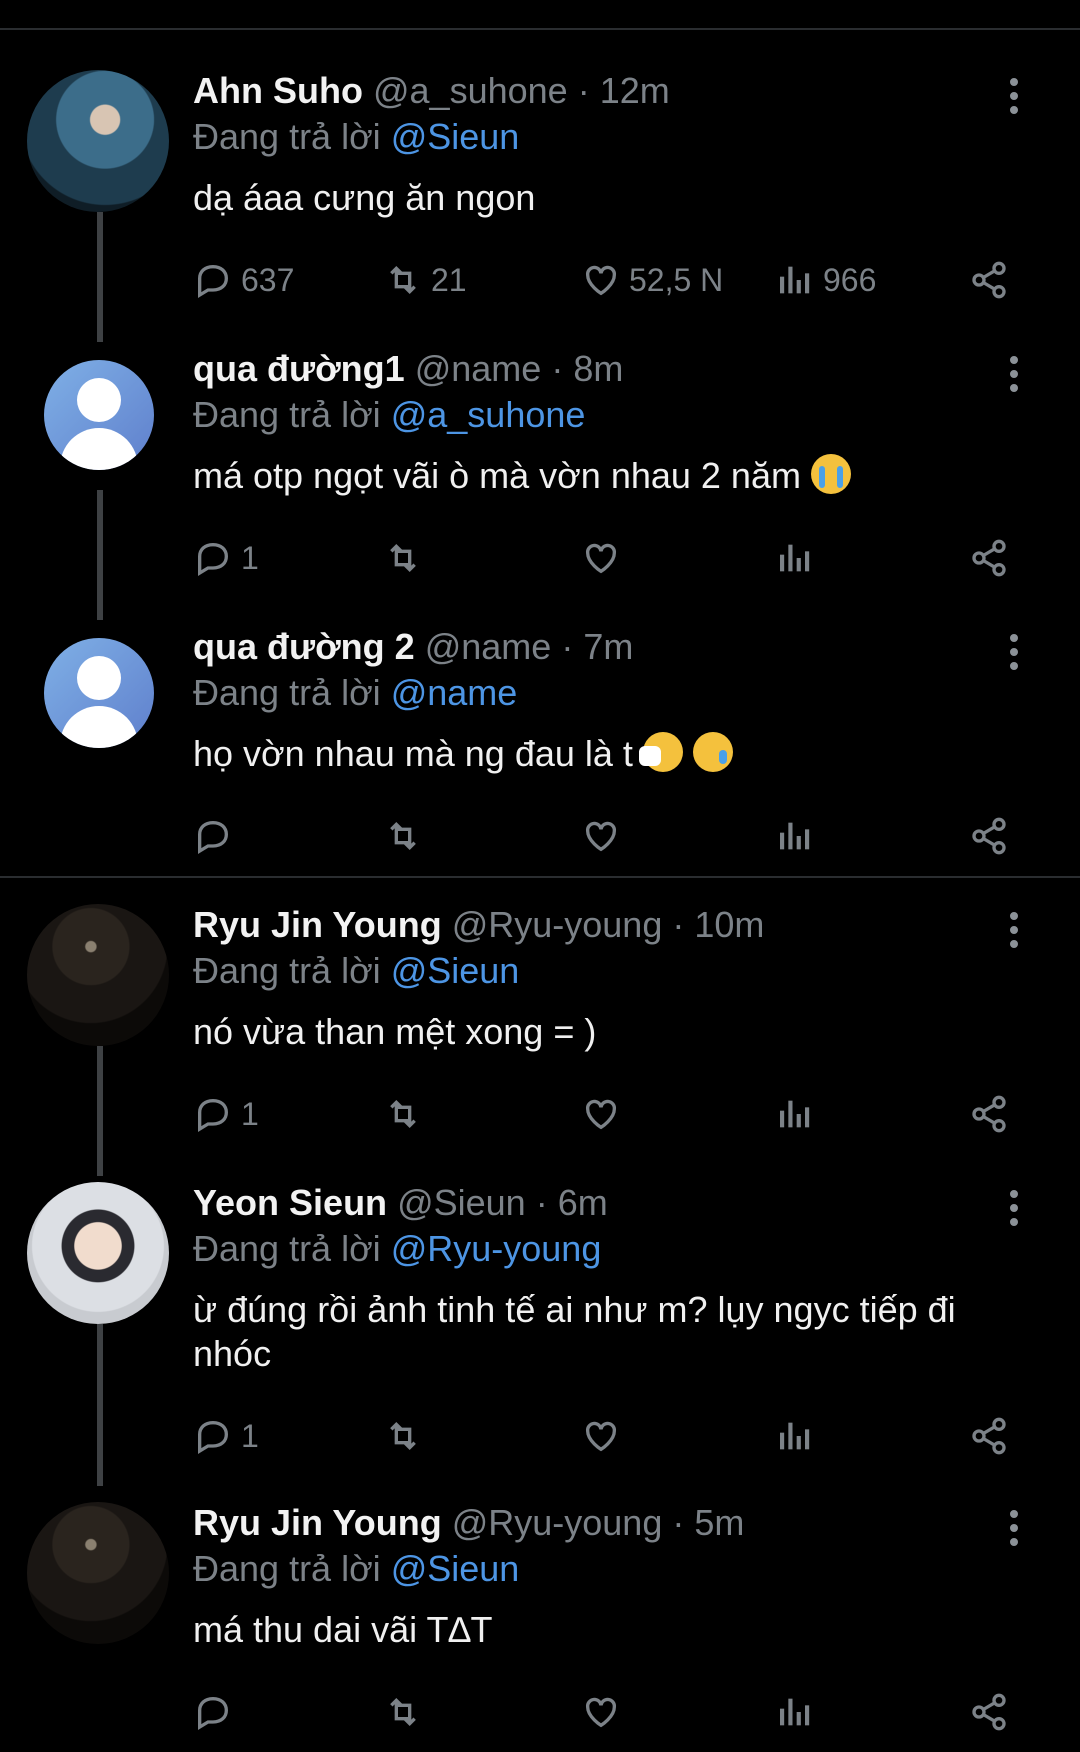 The width and height of the screenshot is (1080, 1752). Describe the element at coordinates (608, 1630) in the screenshot. I see `tweet-text: má thu dai vãi T∆T` at that location.